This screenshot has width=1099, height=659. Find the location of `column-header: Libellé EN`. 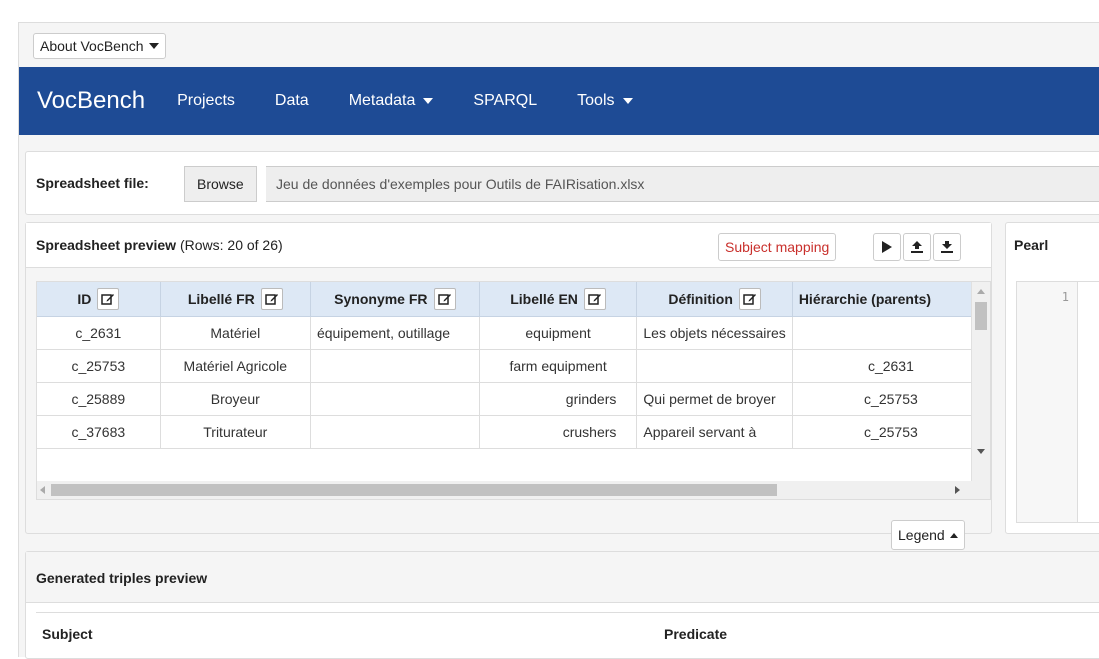

column-header: Libellé EN is located at coordinates (558, 299).